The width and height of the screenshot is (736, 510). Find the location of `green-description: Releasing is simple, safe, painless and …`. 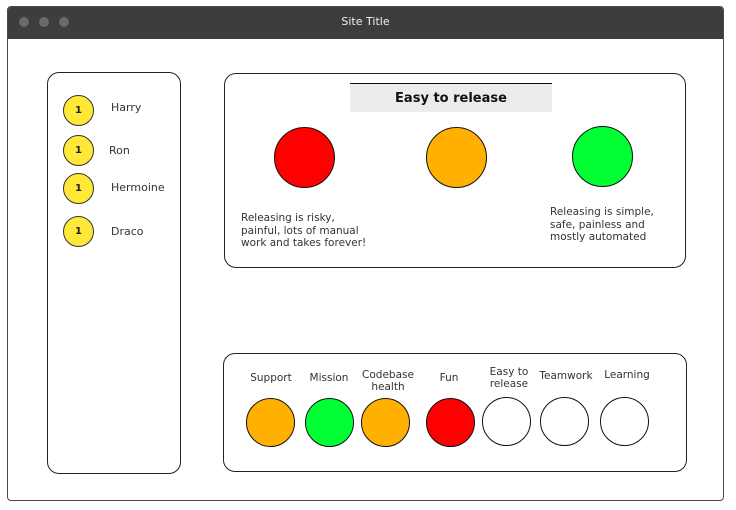

green-description: Releasing is simple, safe, painless and … is located at coordinates (602, 224).